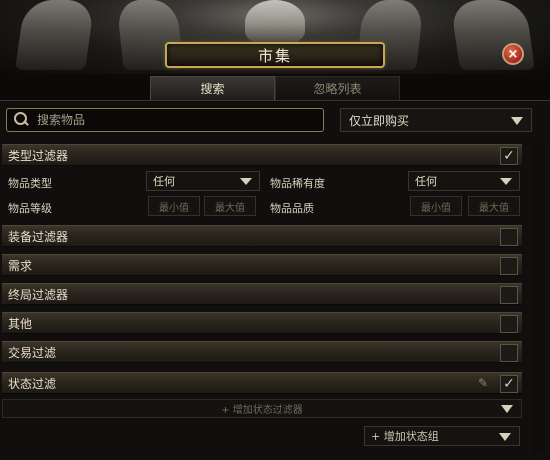 This screenshot has height=460, width=550. Describe the element at coordinates (436, 120) in the screenshot. I see `buy-mode-select: 仅立即购买` at that location.